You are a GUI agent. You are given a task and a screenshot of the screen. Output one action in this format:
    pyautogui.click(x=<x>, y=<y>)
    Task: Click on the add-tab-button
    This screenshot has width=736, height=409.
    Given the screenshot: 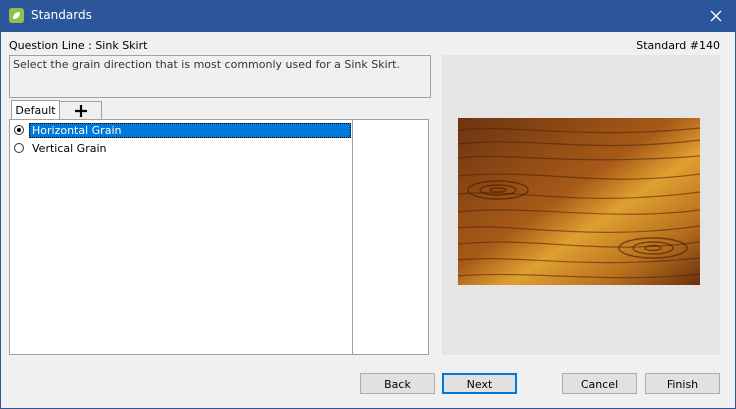 What is the action you would take?
    pyautogui.click(x=80, y=110)
    